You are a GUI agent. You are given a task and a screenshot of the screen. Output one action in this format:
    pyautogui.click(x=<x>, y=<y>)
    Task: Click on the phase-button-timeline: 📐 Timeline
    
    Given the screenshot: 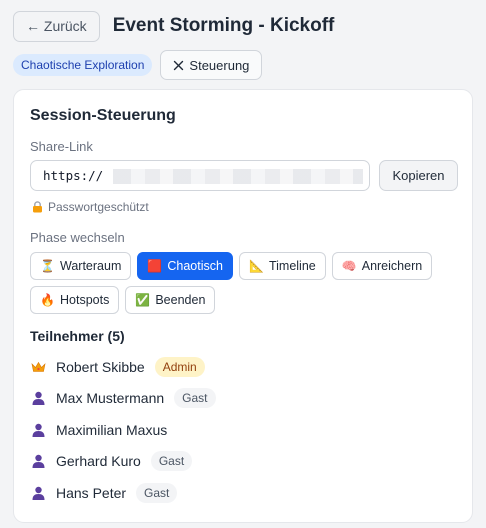 What is the action you would take?
    pyautogui.click(x=282, y=266)
    